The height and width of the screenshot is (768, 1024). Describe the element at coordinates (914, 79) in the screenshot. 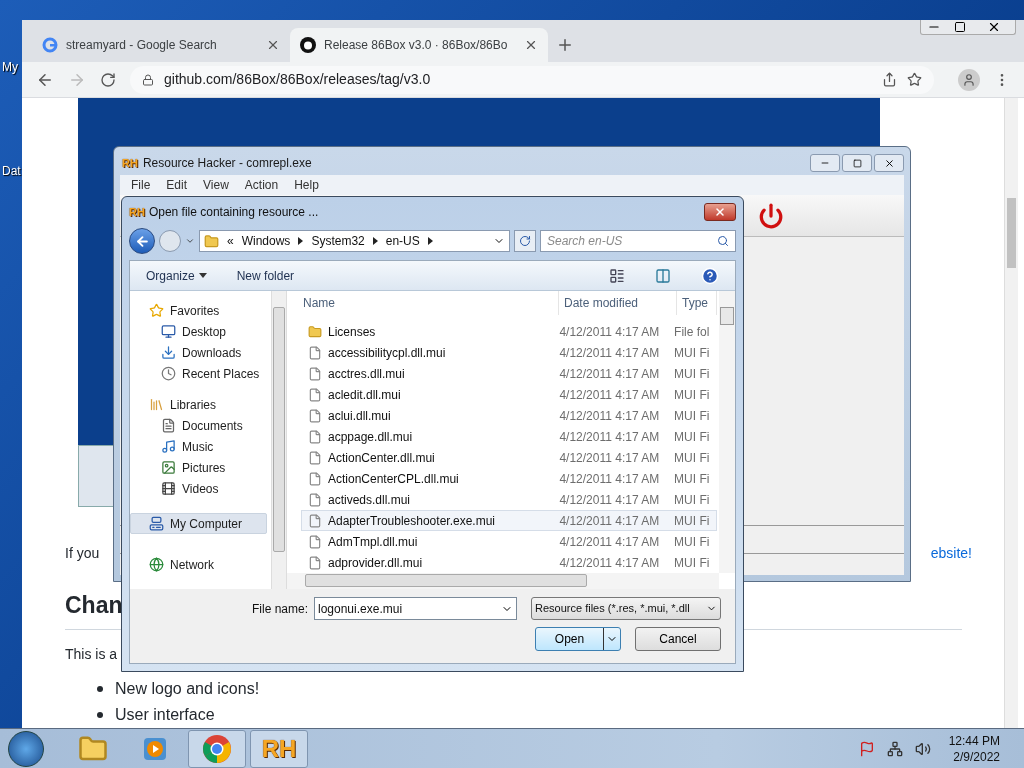

I see `bookmark-star-icon` at that location.